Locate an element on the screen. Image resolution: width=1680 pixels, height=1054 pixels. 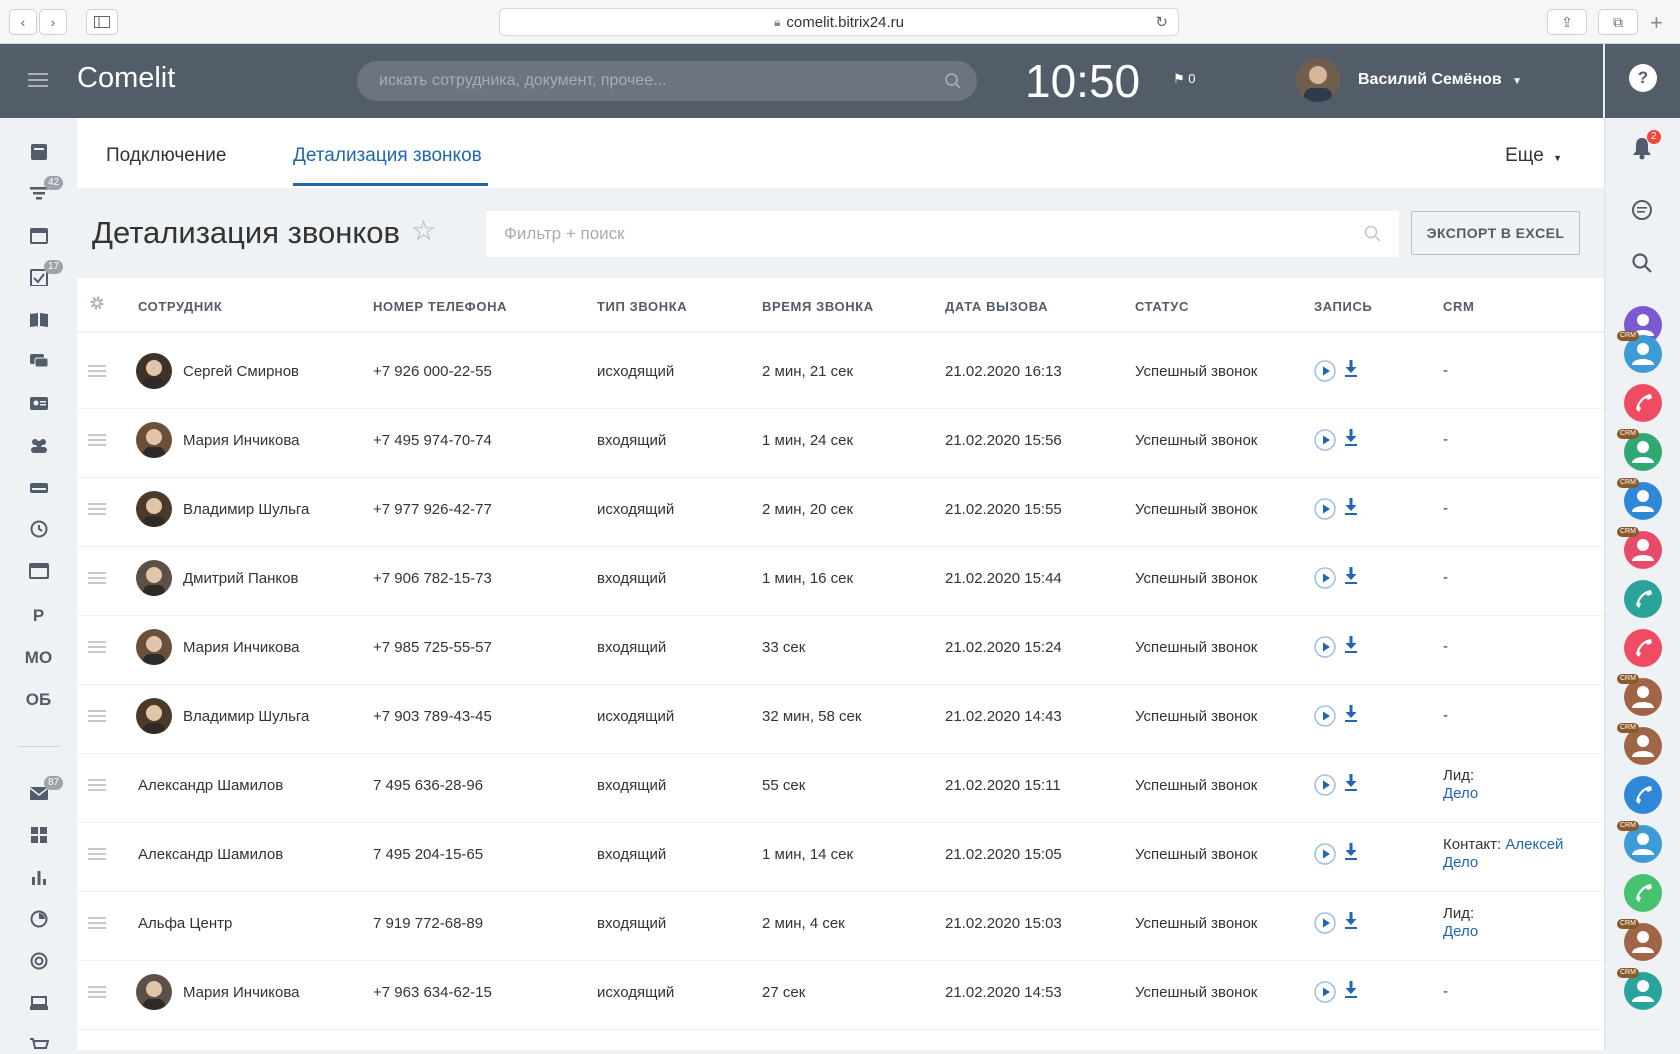
forward-button: › is located at coordinates (53, 22).